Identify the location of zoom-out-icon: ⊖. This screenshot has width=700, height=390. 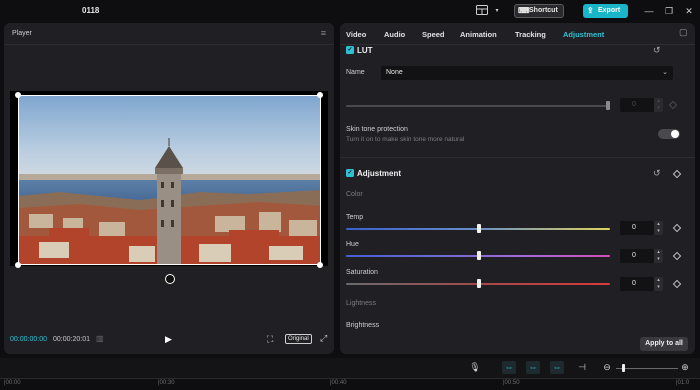
(607, 367).